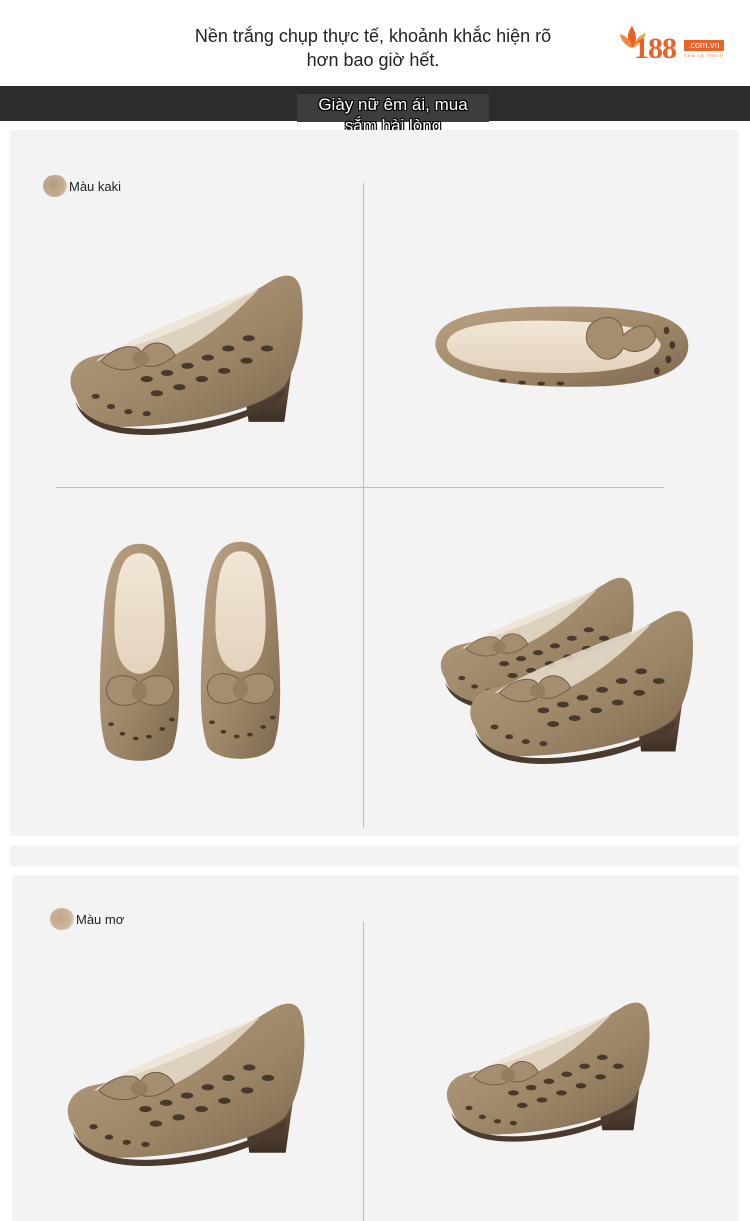  I want to click on logo-tagline: XEM LÀ THÍCH, so click(704, 55).